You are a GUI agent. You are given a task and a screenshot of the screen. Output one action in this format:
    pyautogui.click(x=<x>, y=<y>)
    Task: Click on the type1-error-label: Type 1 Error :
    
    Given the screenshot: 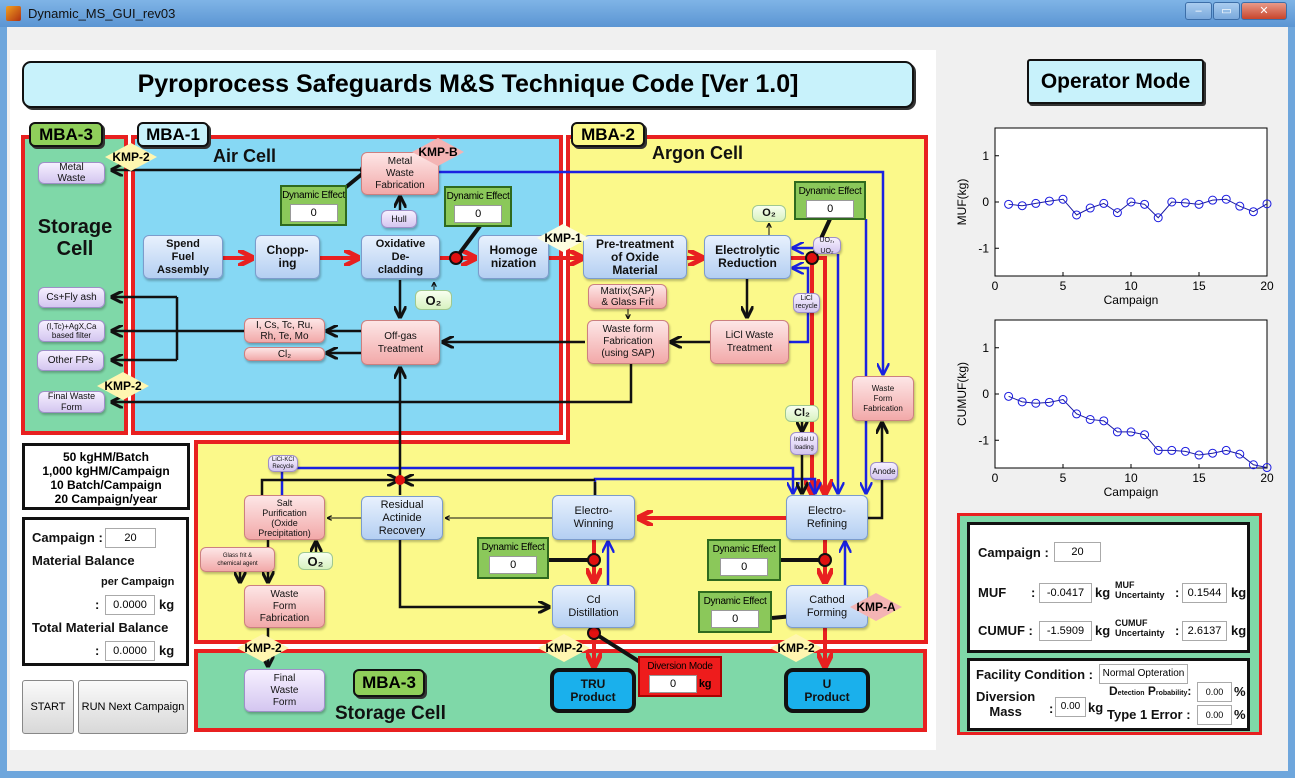 What is the action you would take?
    pyautogui.click(x=1149, y=714)
    